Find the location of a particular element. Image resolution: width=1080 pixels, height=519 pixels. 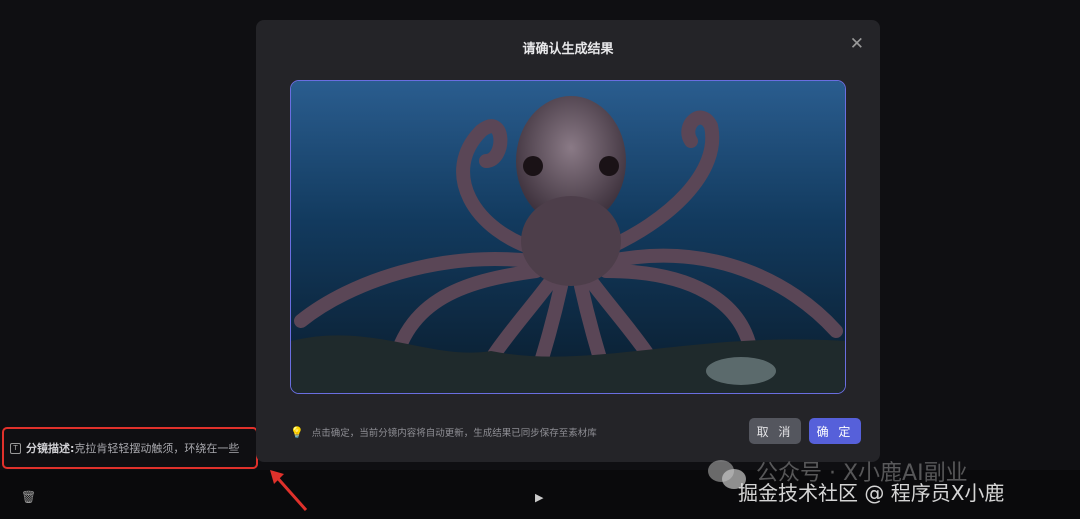

dialog-title: 请确认生成结果 is located at coordinates (568, 49).